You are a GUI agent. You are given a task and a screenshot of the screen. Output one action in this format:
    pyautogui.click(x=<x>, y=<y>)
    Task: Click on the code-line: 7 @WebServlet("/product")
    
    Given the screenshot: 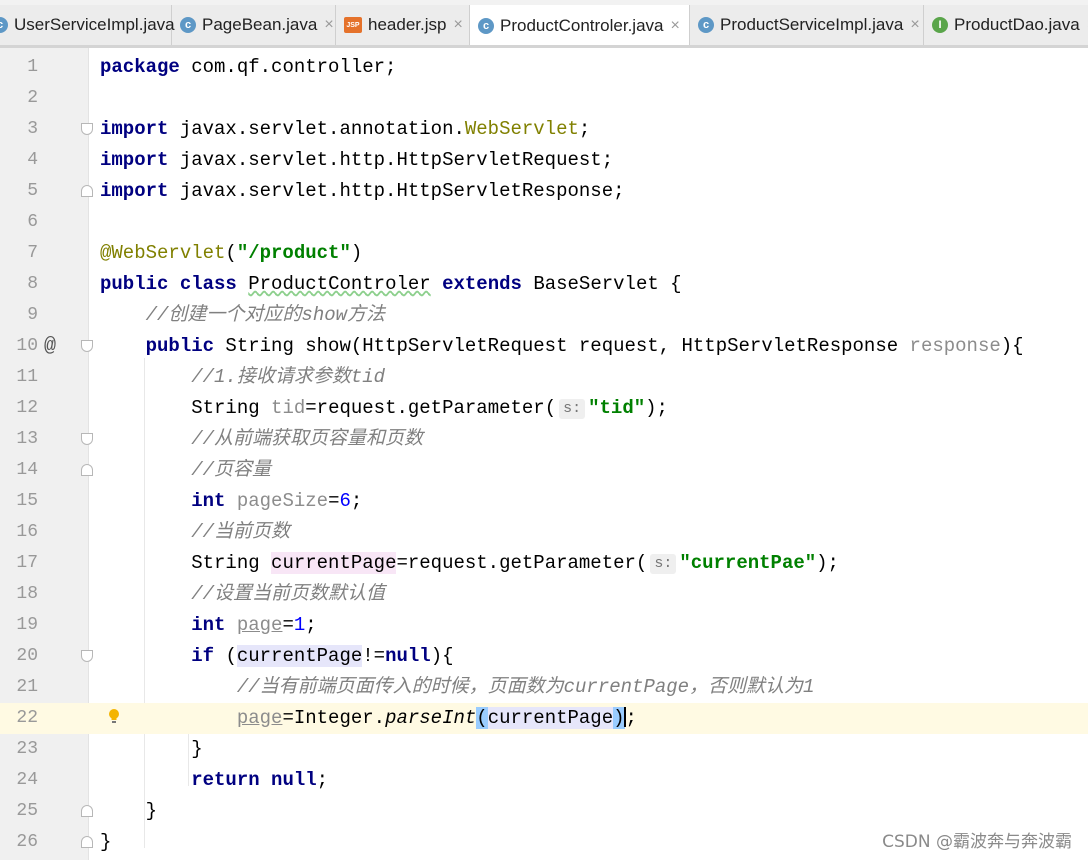 What is the action you would take?
    pyautogui.click(x=544, y=253)
    